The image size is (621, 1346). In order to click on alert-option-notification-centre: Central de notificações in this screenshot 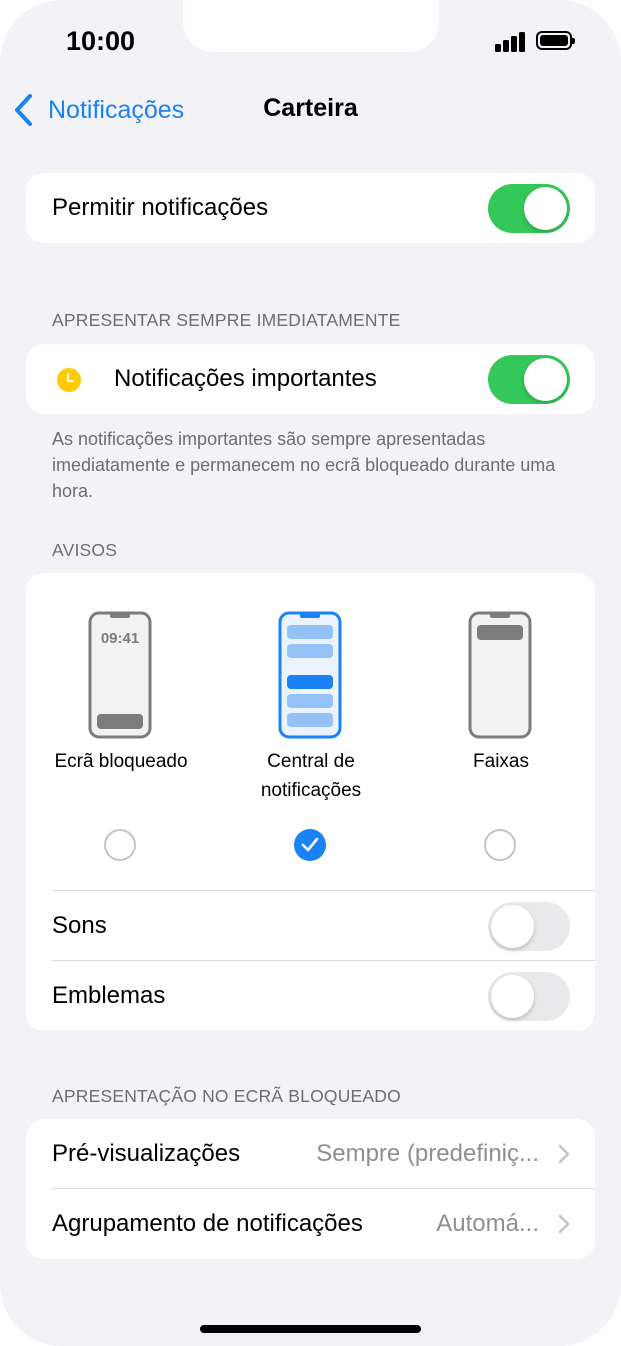, I will do `click(311, 723)`.